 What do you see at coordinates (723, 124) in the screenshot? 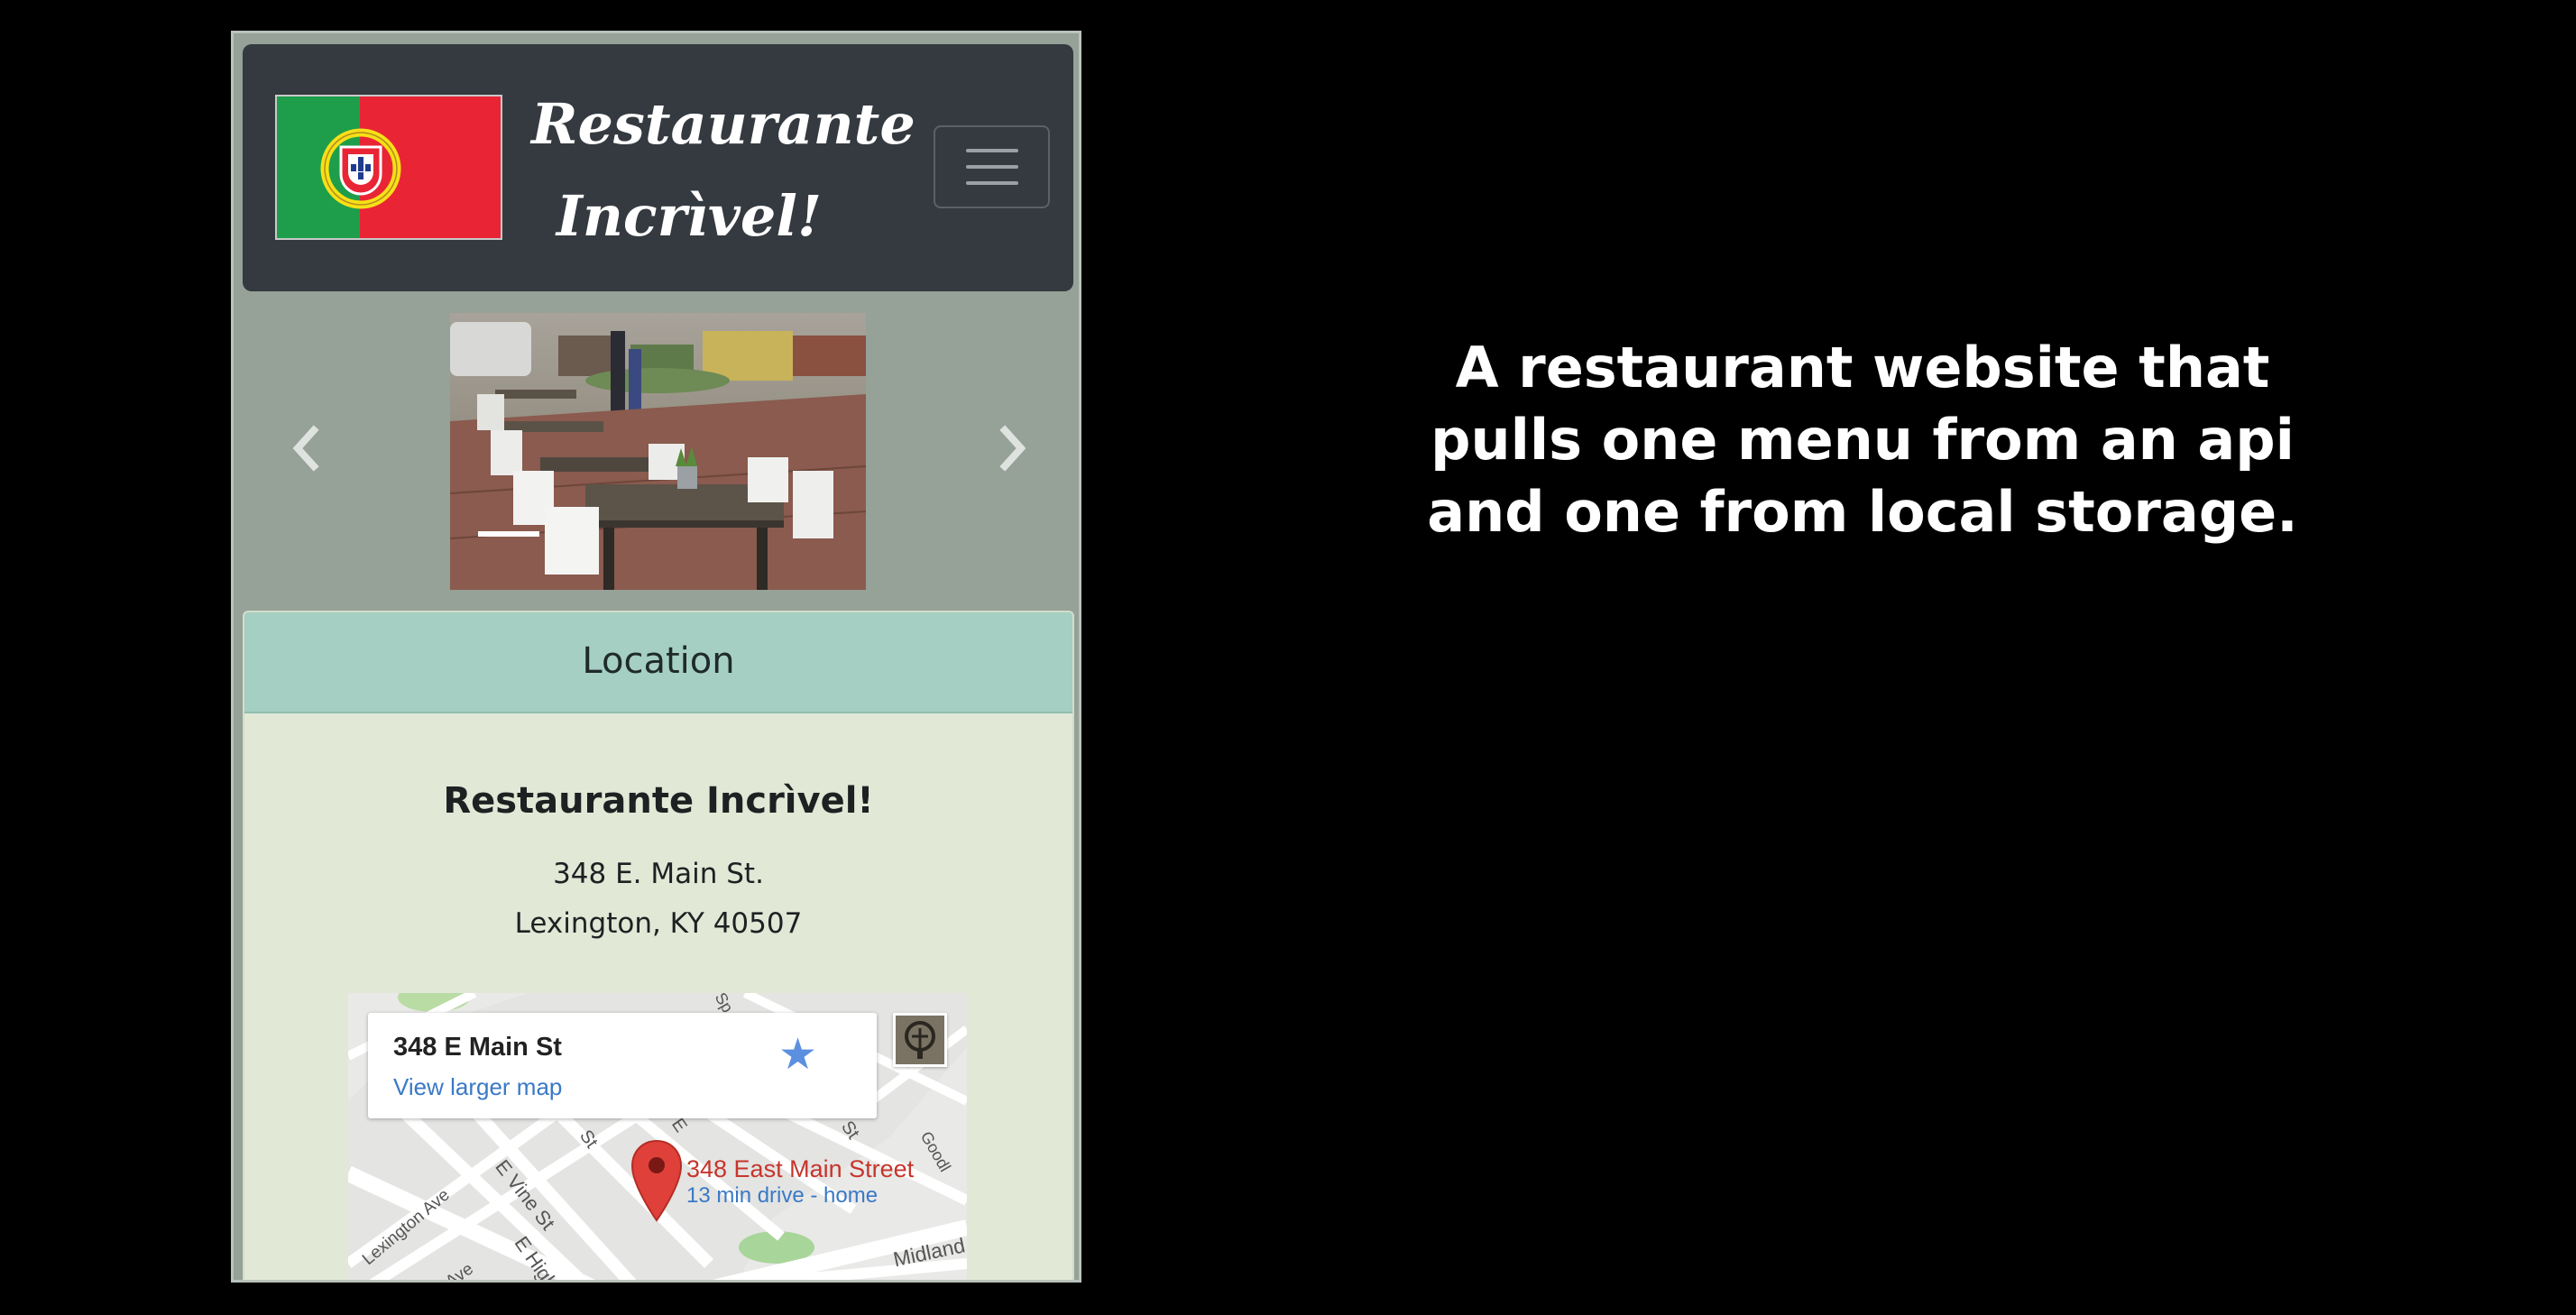
I see `brand-line-1: Restaurante` at bounding box center [723, 124].